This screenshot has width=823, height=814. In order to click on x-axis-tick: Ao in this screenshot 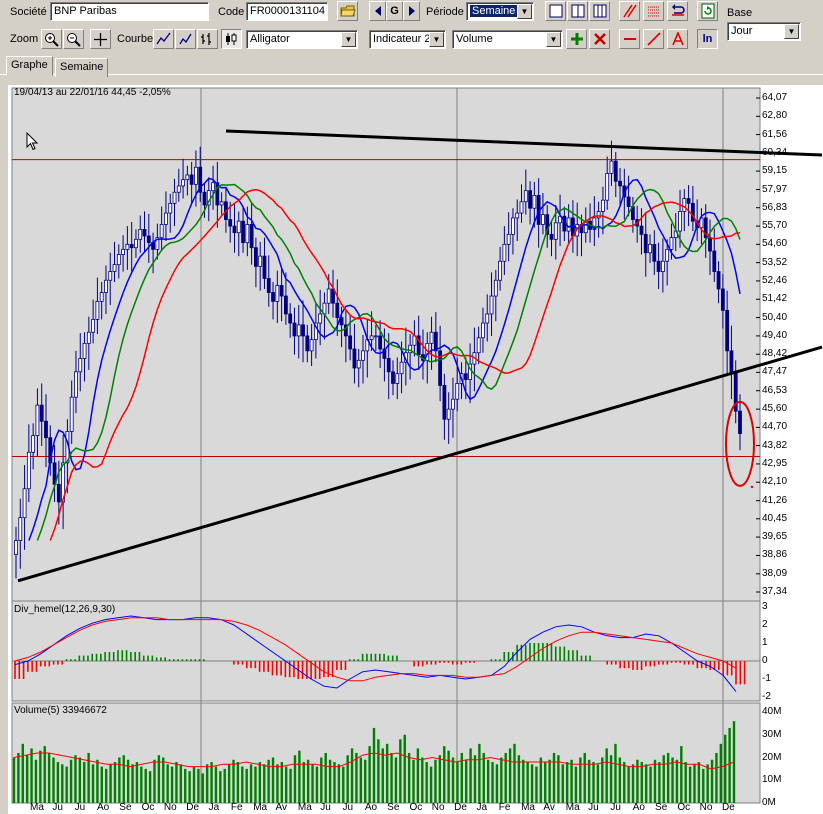, I will do `click(638, 807)`.